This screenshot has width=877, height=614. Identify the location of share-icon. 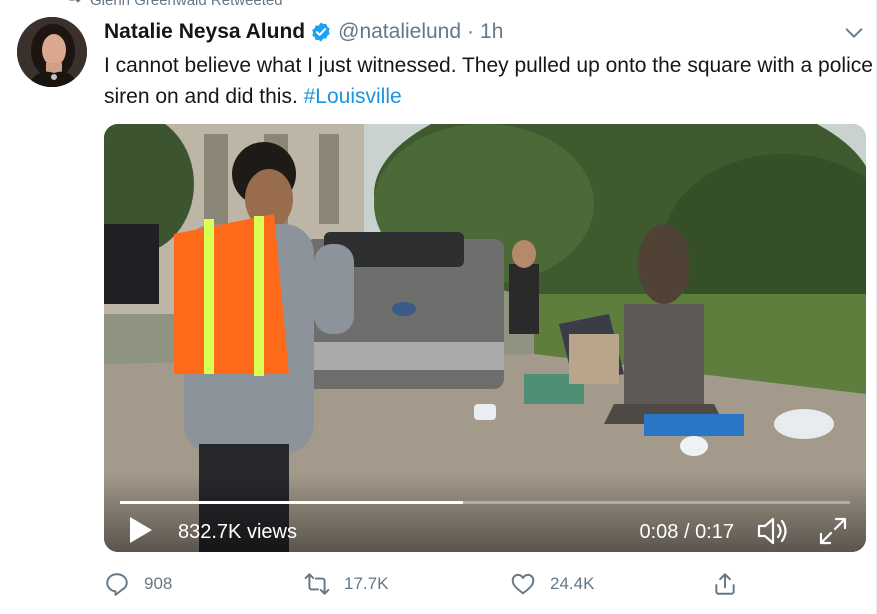
(725, 584).